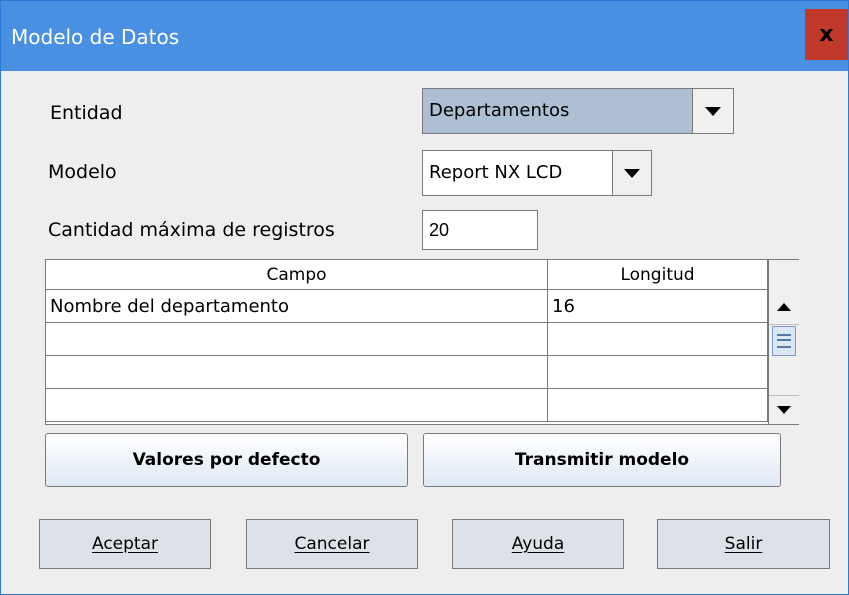  I want to click on entidad-value: Departamentos, so click(499, 110).